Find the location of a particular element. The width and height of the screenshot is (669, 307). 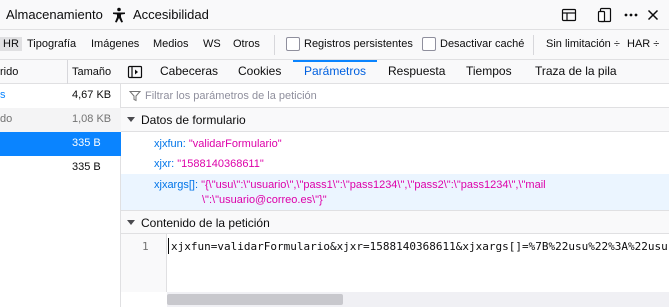

request-cell-transferred: s is located at coordinates (3, 95).